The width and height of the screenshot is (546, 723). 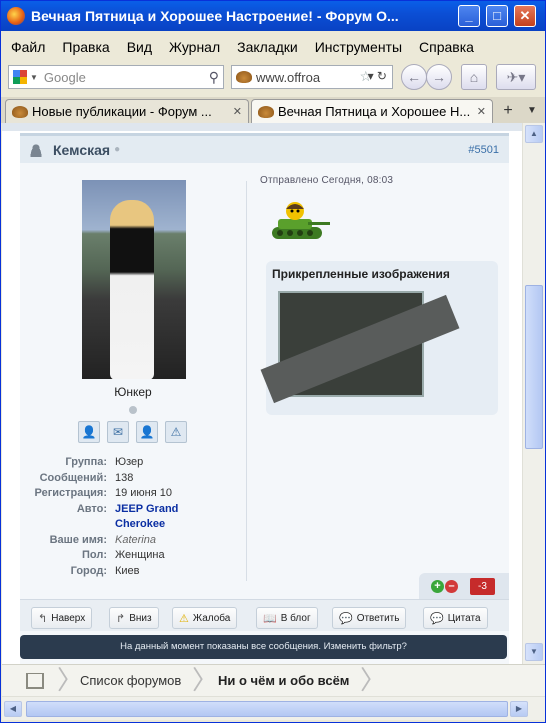 What do you see at coordinates (133, 479) in the screenshot?
I see `profile-row: Сообщений: 138` at bounding box center [133, 479].